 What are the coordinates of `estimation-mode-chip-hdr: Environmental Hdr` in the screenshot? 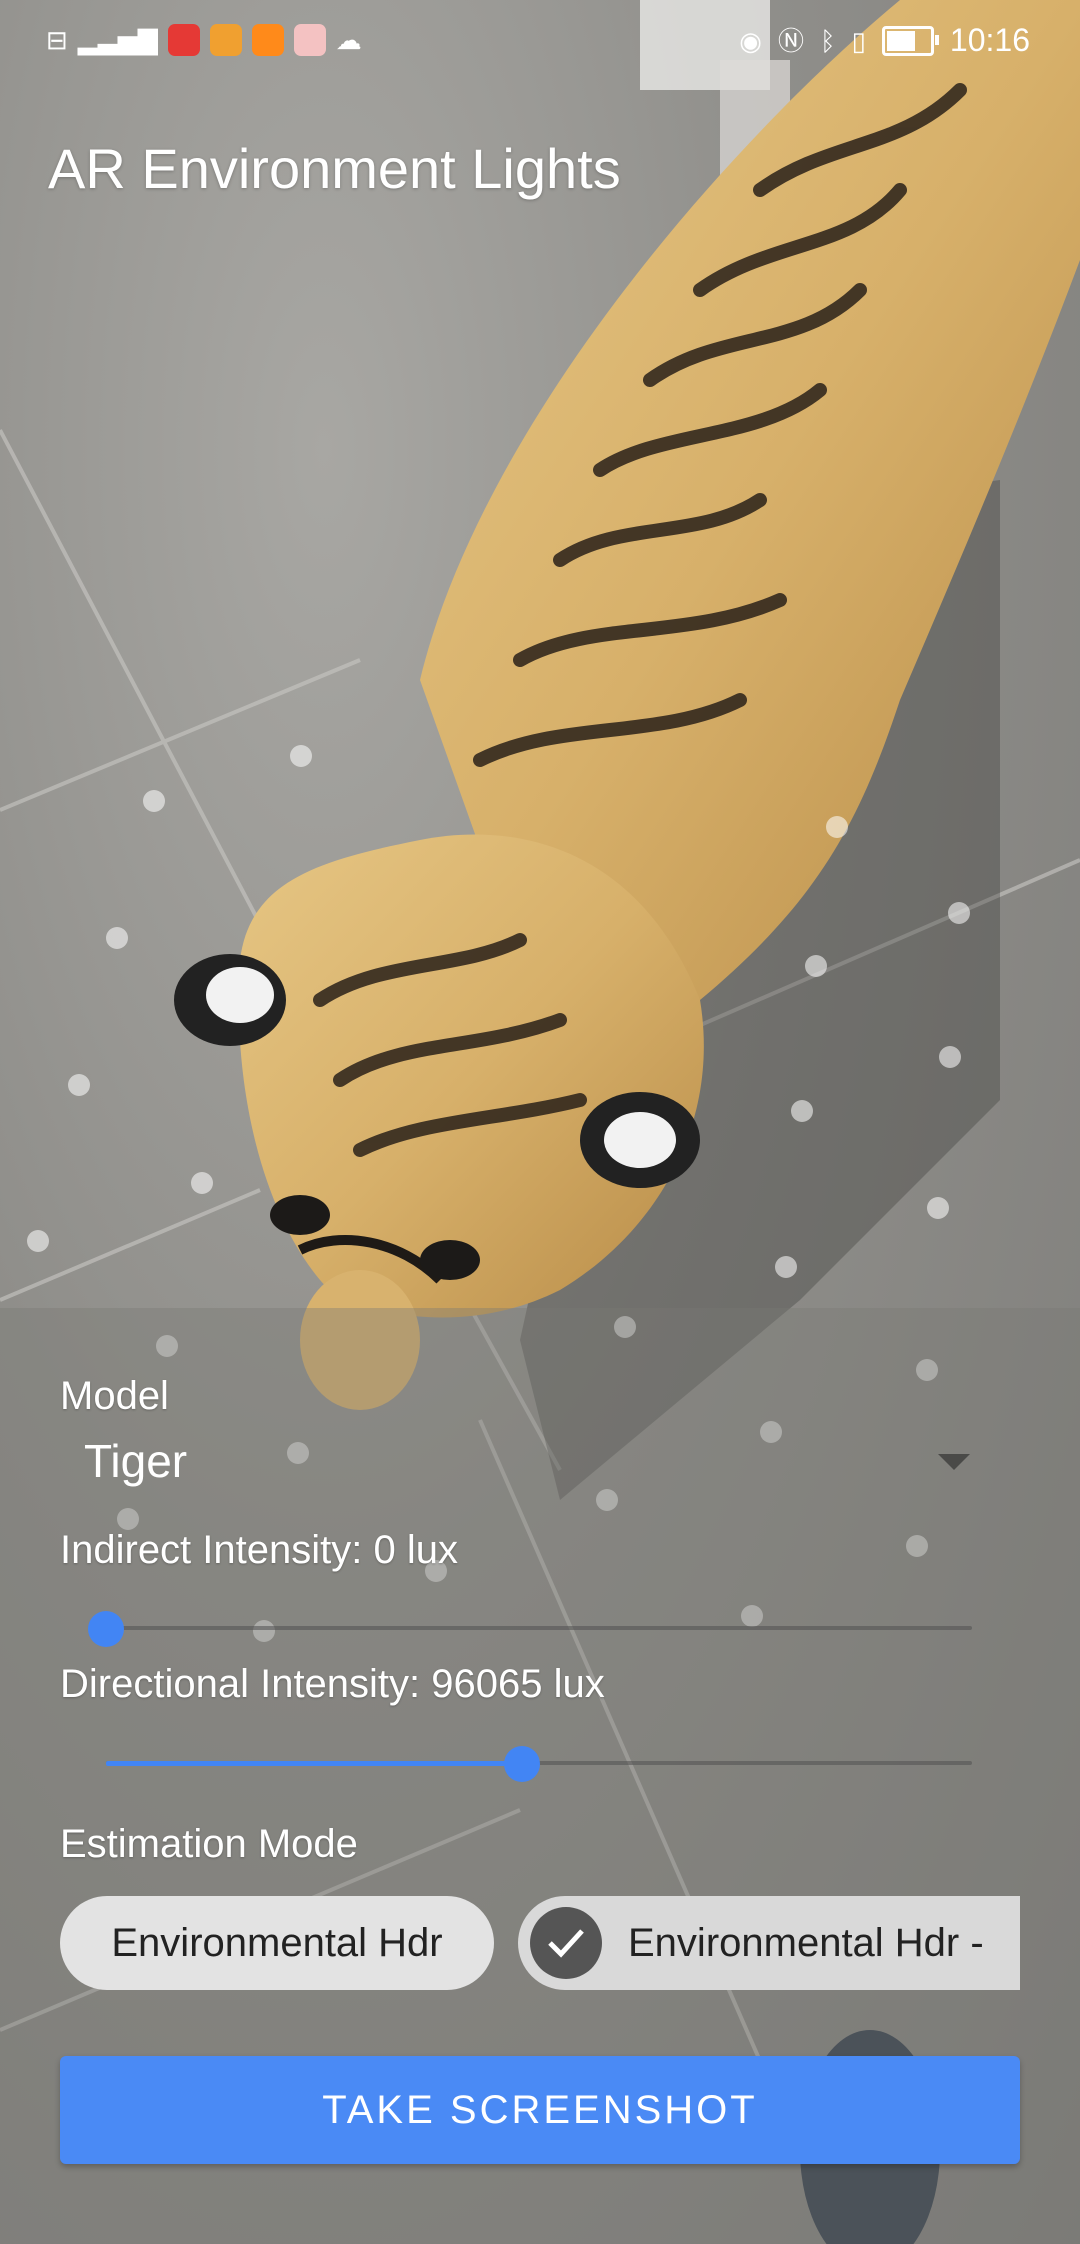 It's located at (277, 1943).